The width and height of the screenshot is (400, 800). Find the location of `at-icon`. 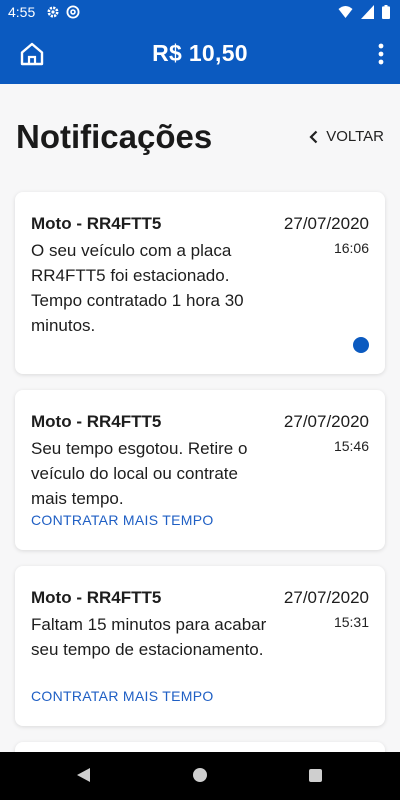

at-icon is located at coordinates (73, 14).